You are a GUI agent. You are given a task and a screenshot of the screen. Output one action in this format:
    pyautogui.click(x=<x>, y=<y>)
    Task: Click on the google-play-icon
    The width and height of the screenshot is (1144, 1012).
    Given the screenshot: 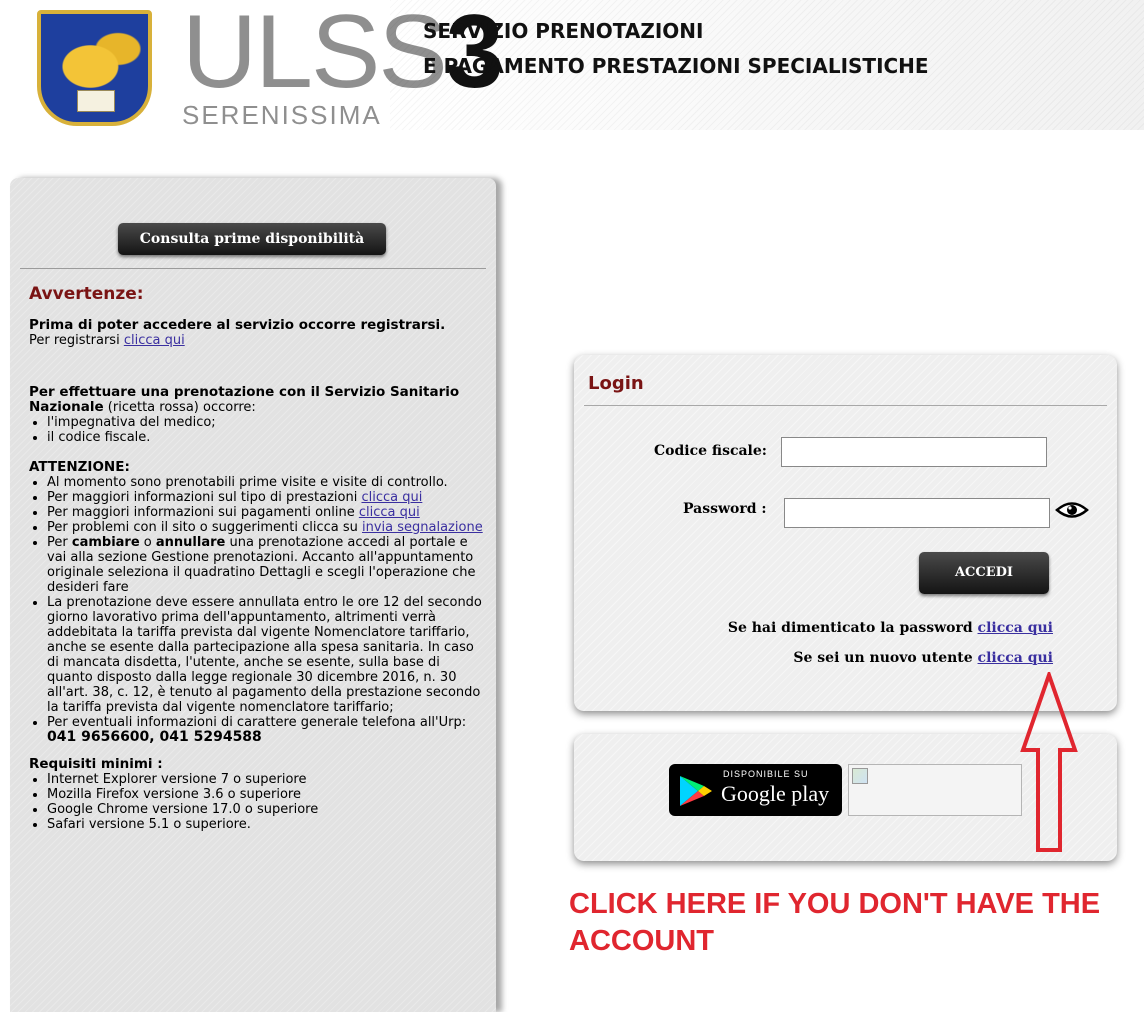 What is the action you would take?
    pyautogui.click(x=696, y=791)
    